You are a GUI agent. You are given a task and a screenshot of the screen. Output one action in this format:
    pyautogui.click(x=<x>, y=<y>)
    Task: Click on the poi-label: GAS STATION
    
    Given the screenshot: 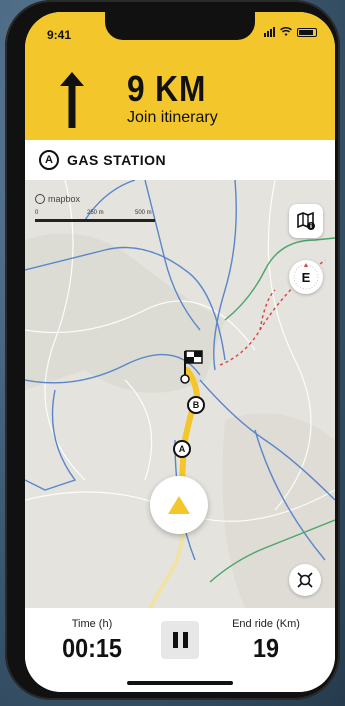 What is the action you would take?
    pyautogui.click(x=117, y=160)
    